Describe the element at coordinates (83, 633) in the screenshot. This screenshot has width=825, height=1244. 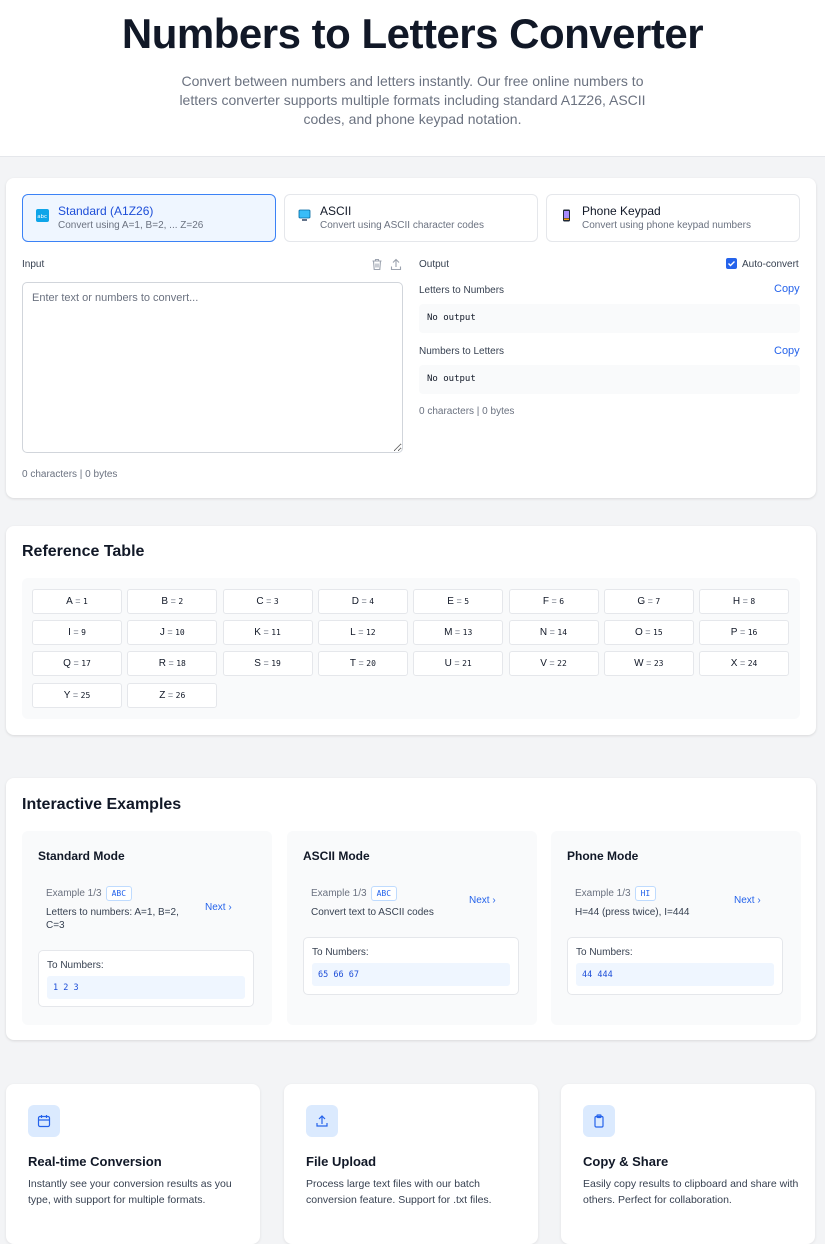
I see `reference-number: 9` at that location.